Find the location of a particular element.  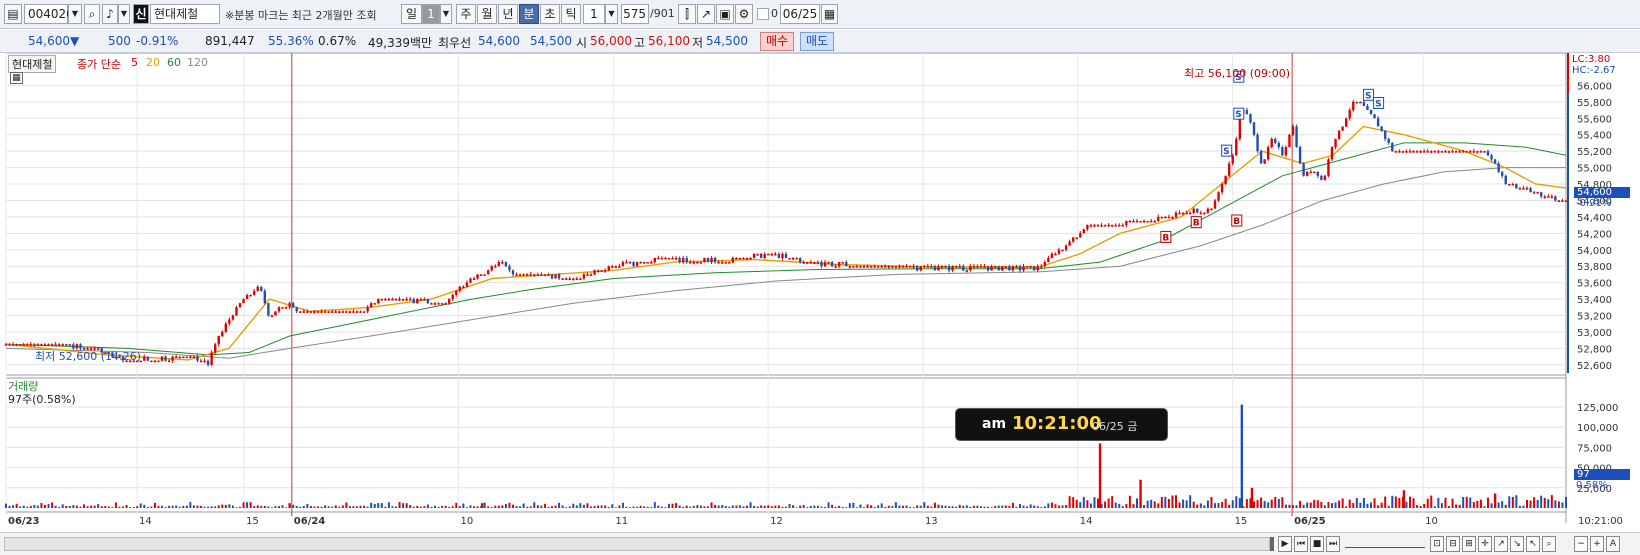

trend-down-icon: ↘ is located at coordinates (1517, 544).